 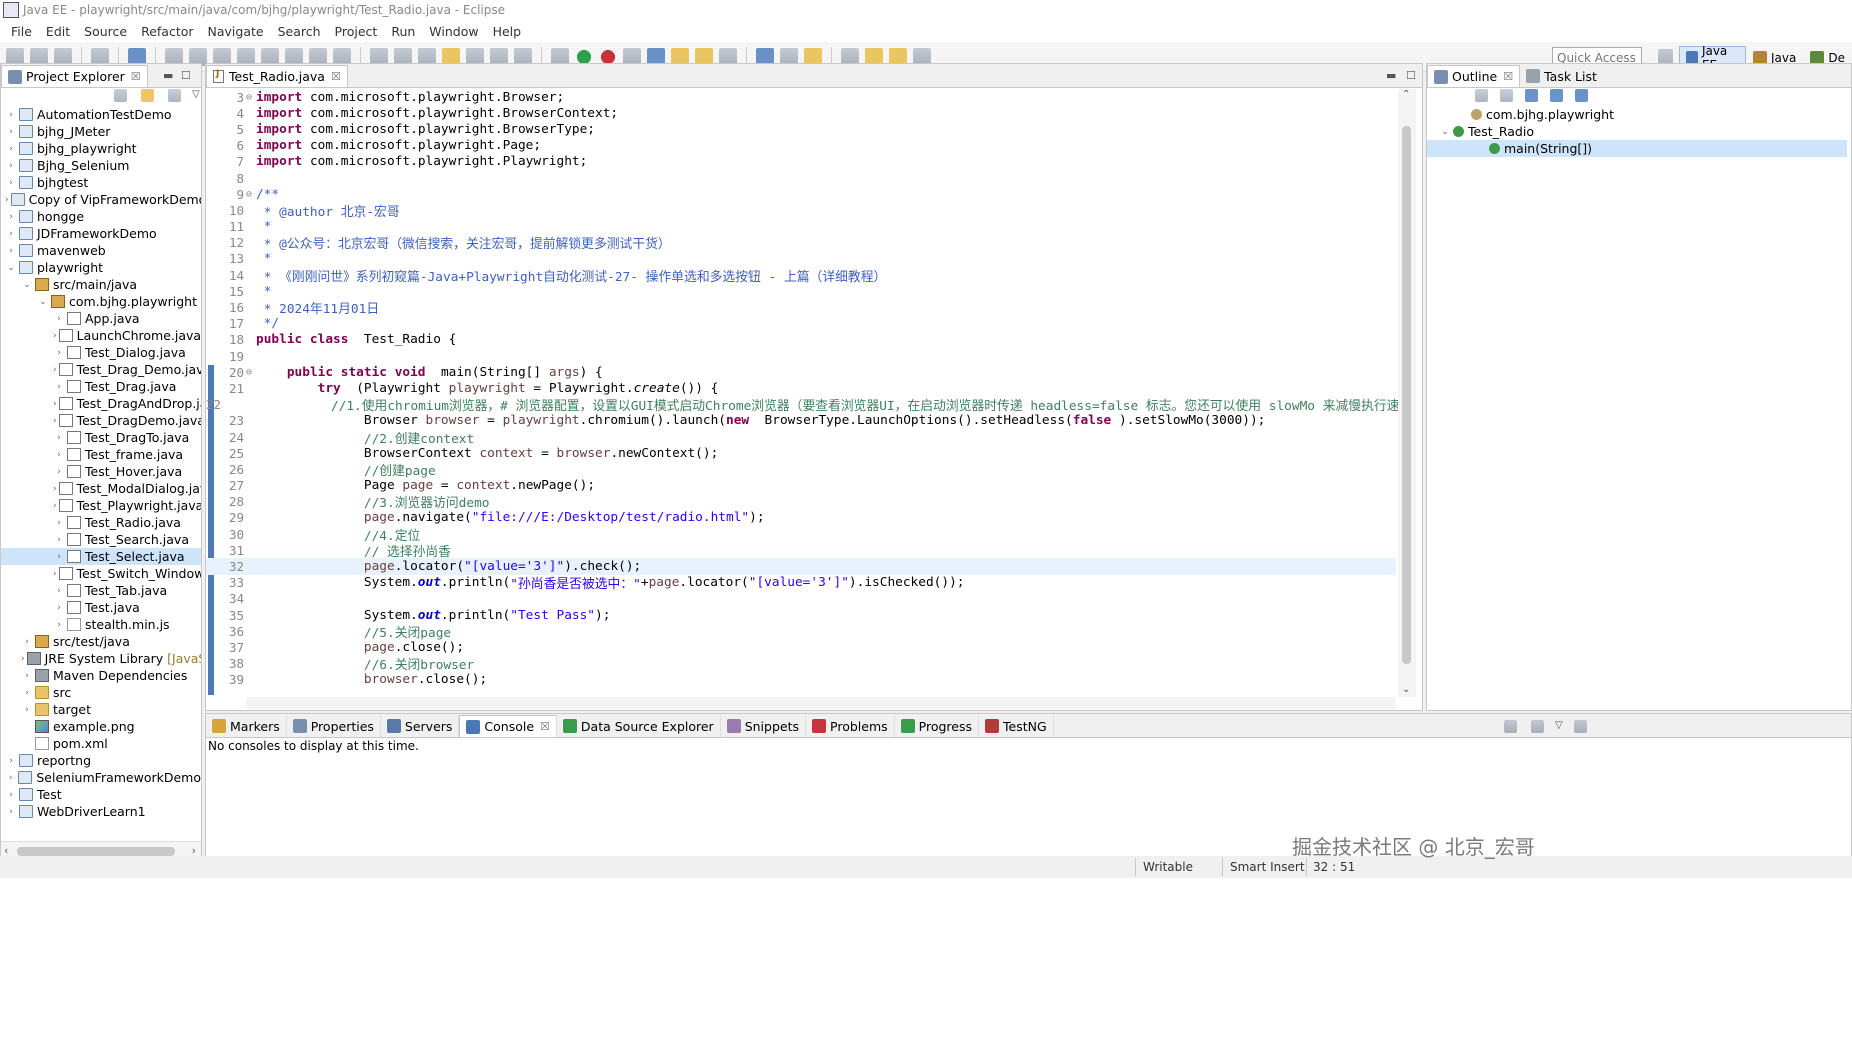 I want to click on scroll-down-icon: ⌄, so click(x=1406, y=689).